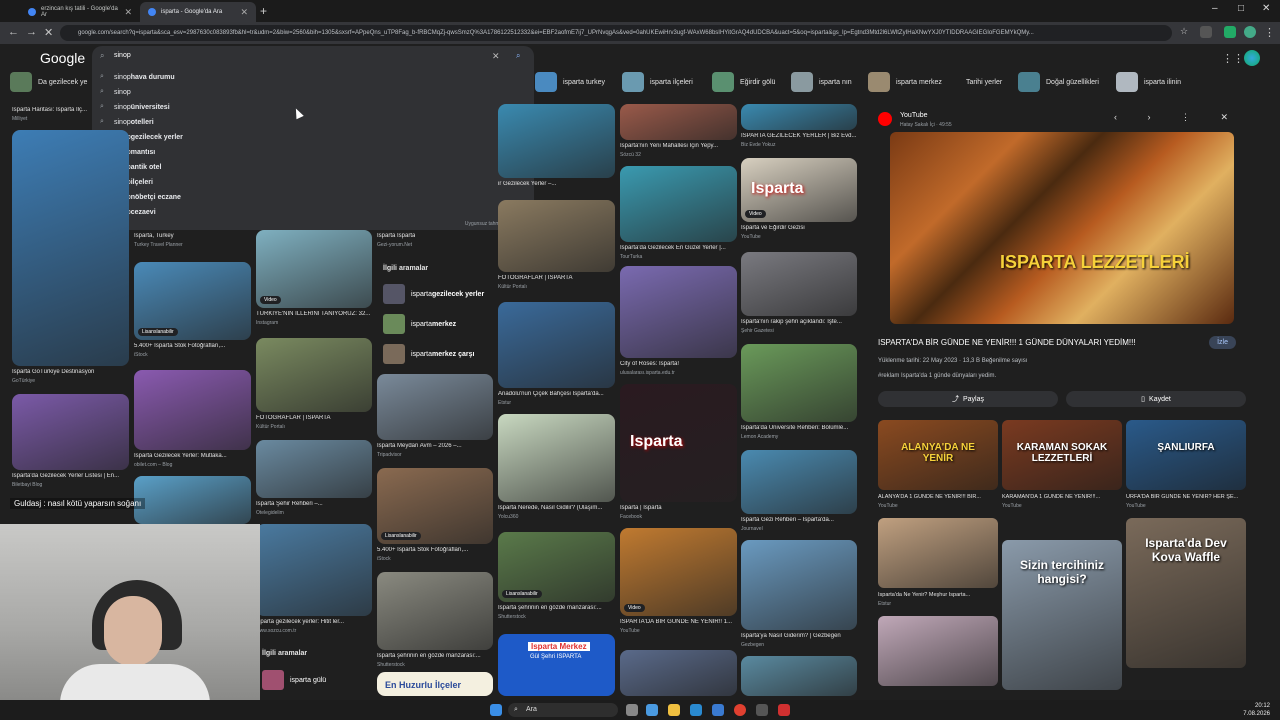 Image resolution: width=1280 pixels, height=720 pixels. Describe the element at coordinates (718, 710) in the screenshot. I see `store-icon` at that location.